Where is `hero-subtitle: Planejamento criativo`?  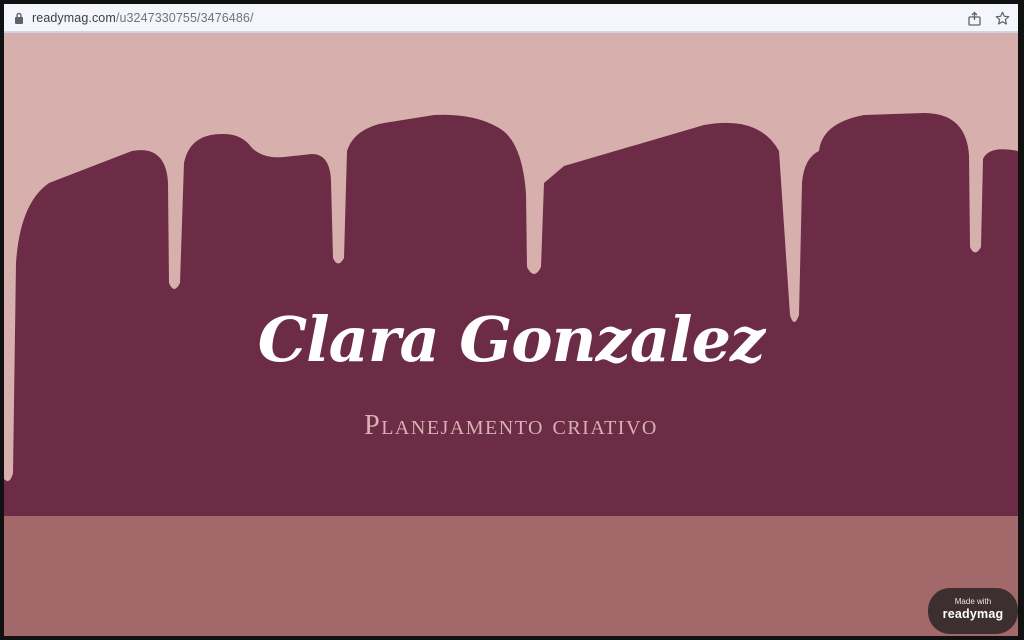
hero-subtitle: Planejamento criativo is located at coordinates (511, 425).